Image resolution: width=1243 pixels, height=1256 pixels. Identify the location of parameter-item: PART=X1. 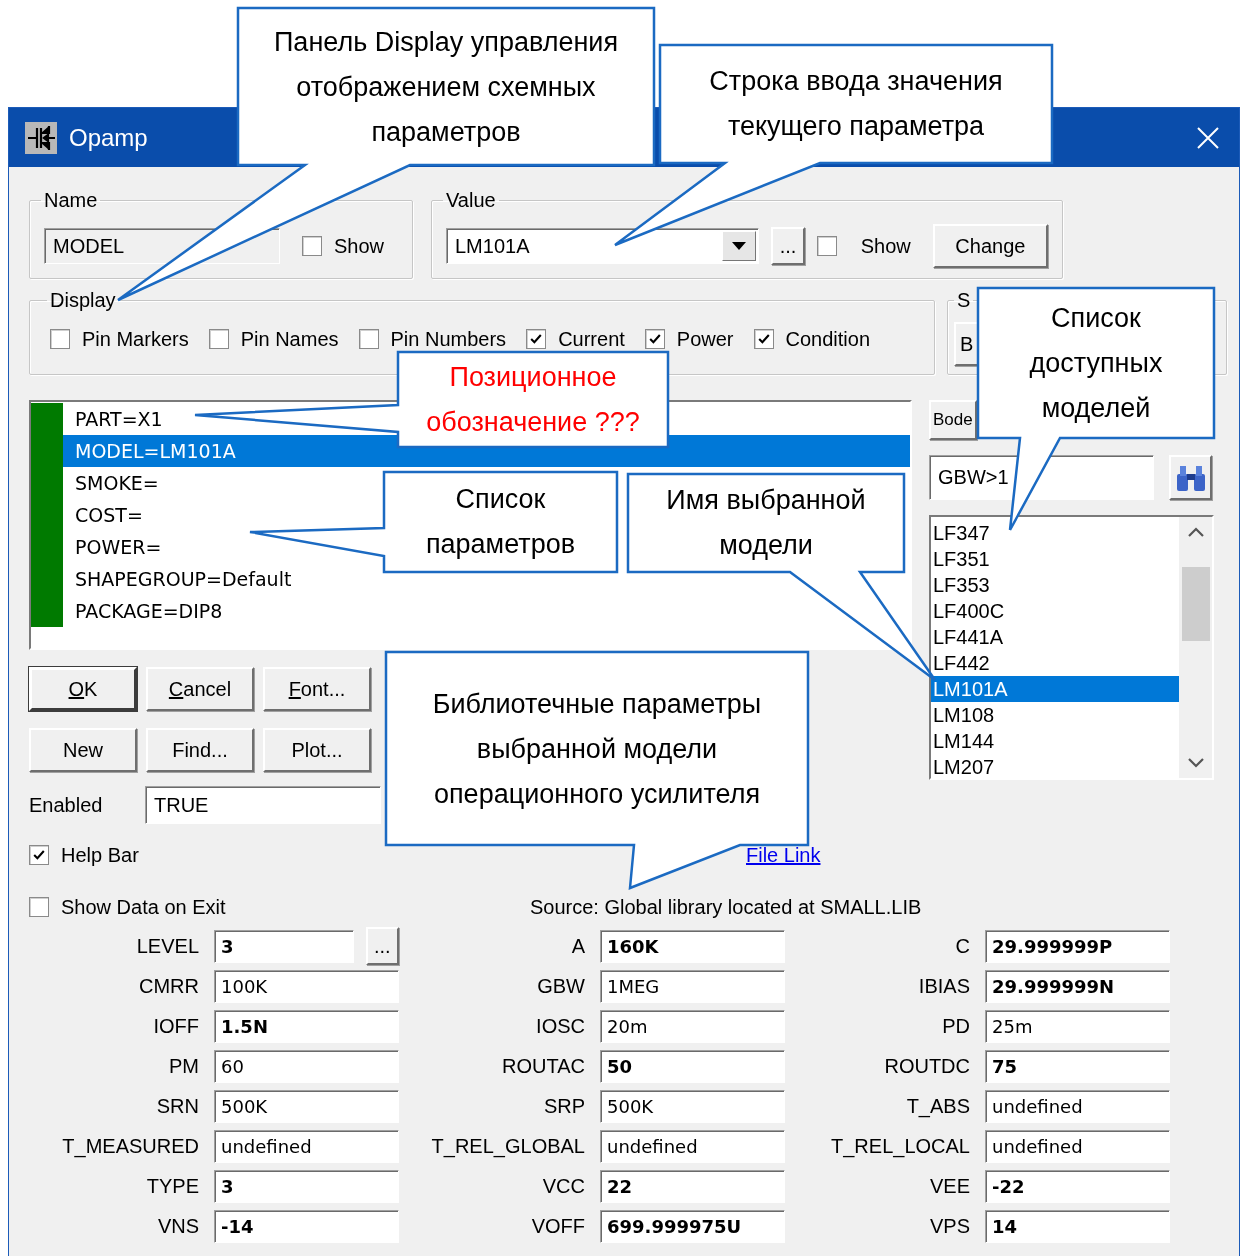
(115, 419).